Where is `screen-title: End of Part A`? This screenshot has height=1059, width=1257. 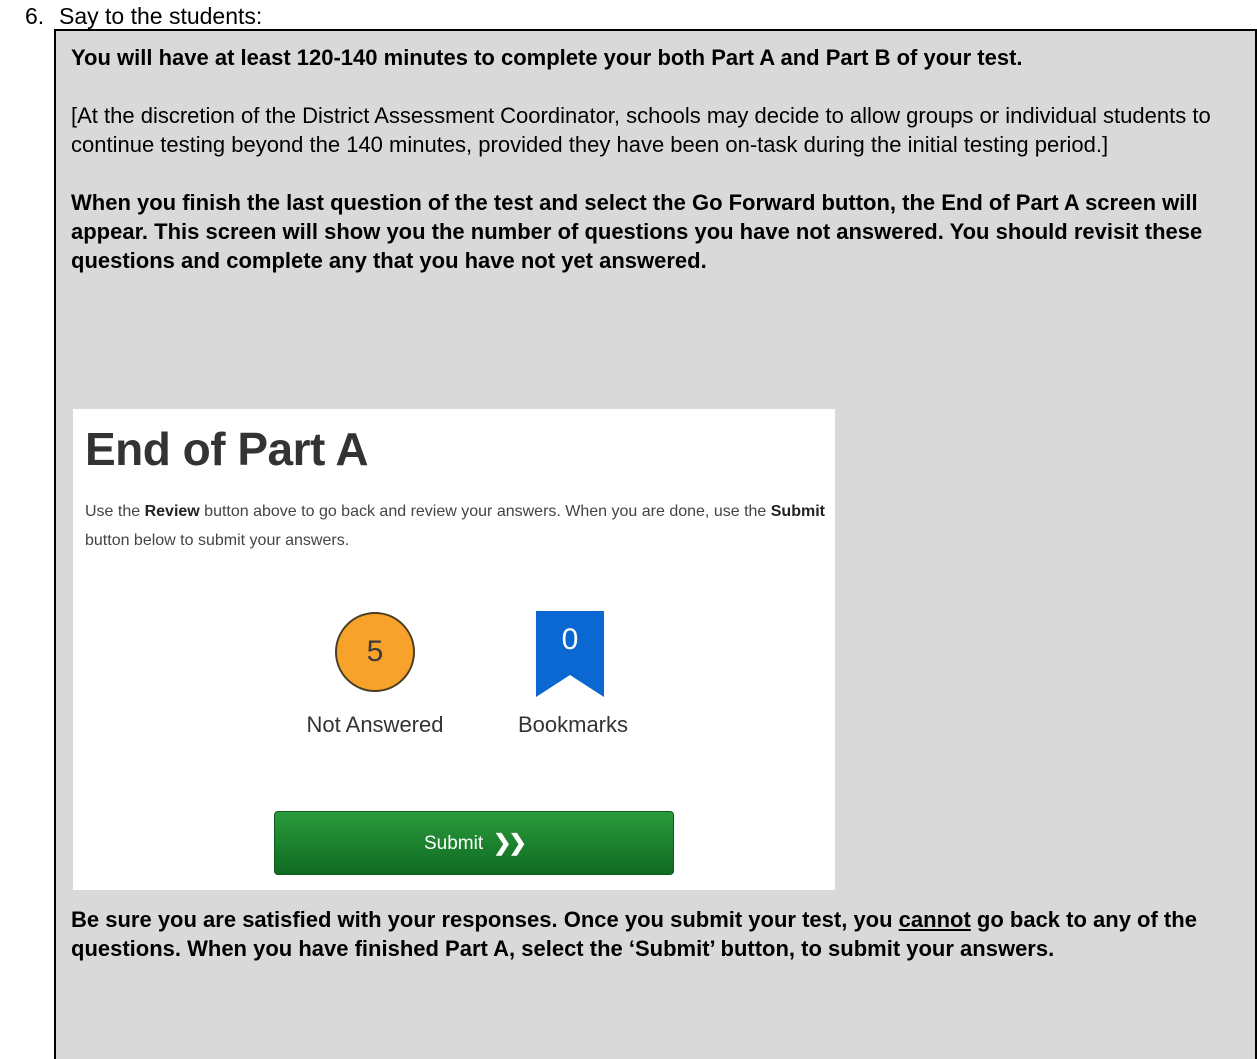 screen-title: End of Part A is located at coordinates (227, 449).